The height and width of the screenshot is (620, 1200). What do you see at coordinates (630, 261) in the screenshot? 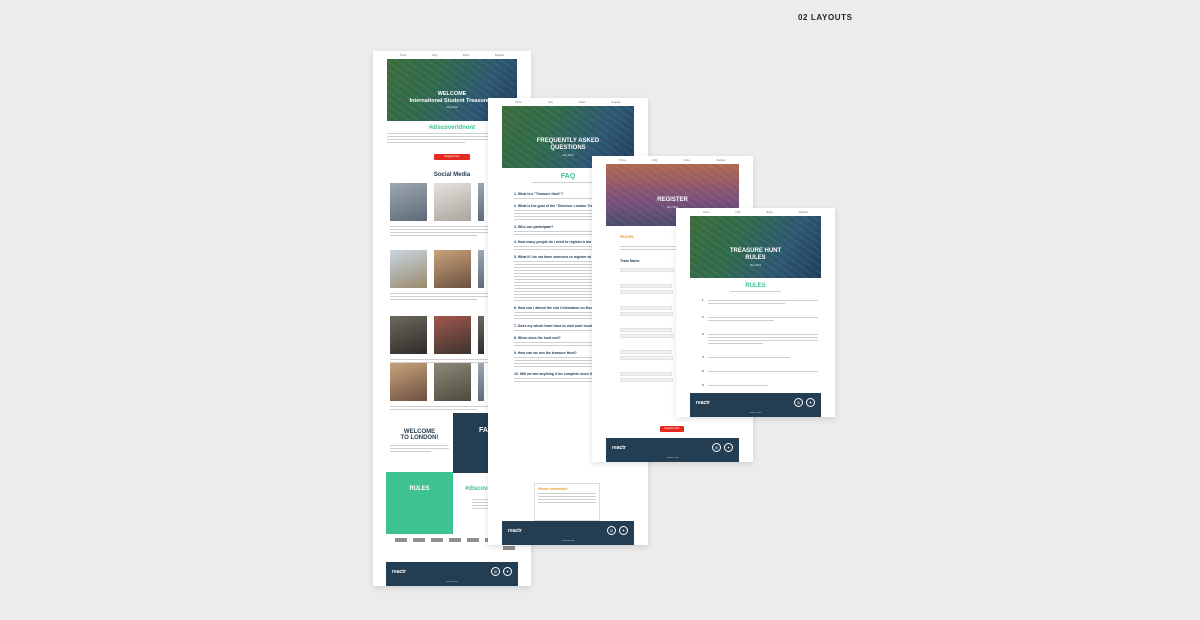
I see `team-name-label: Team Name` at bounding box center [630, 261].